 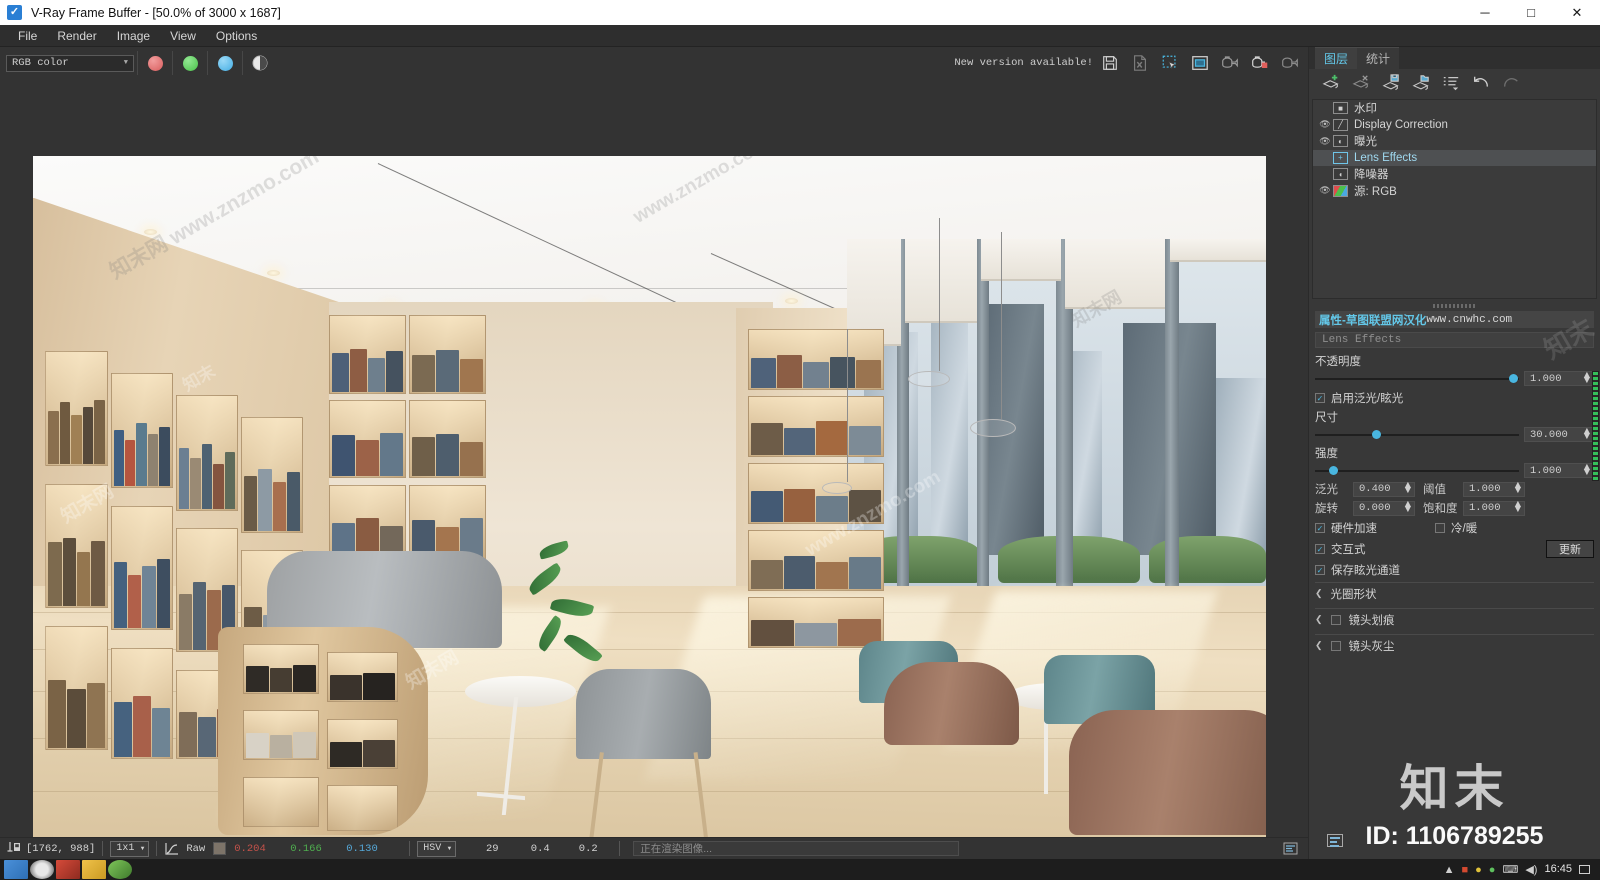 I want to click on section-lens-scratches: ❮ 镜头划痕, so click(x=1454, y=619).